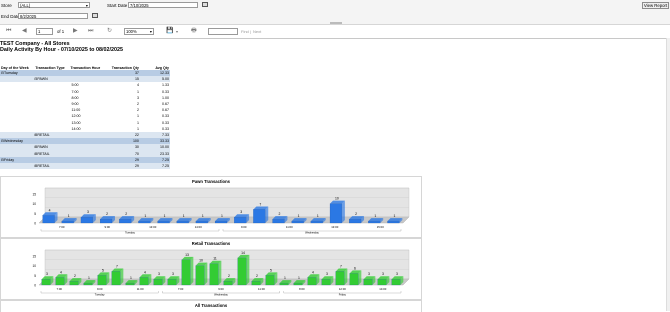  Describe the element at coordinates (302, 289) in the screenshot. I see `x-tick-label: 8:00` at that location.